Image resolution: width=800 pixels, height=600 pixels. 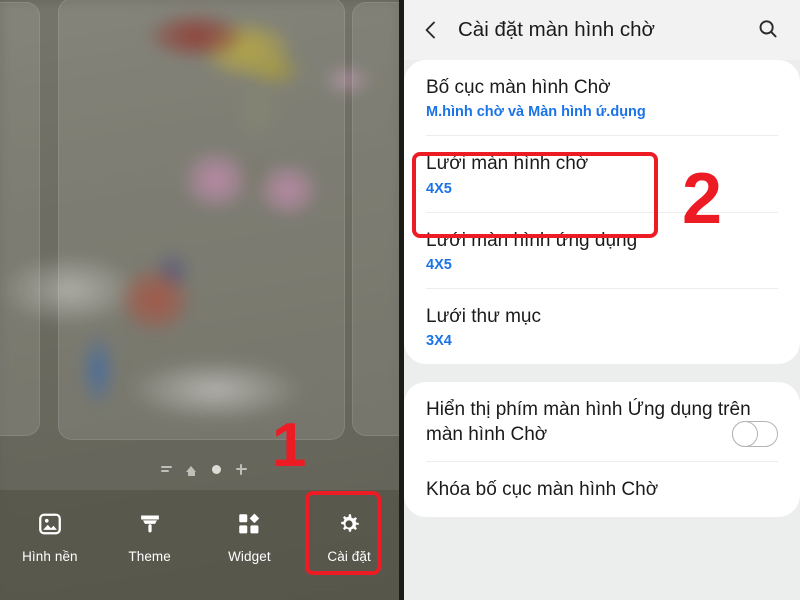 I want to click on row-value: M.hình chờ và Màn hình ứ.dụng, so click(x=536, y=112).